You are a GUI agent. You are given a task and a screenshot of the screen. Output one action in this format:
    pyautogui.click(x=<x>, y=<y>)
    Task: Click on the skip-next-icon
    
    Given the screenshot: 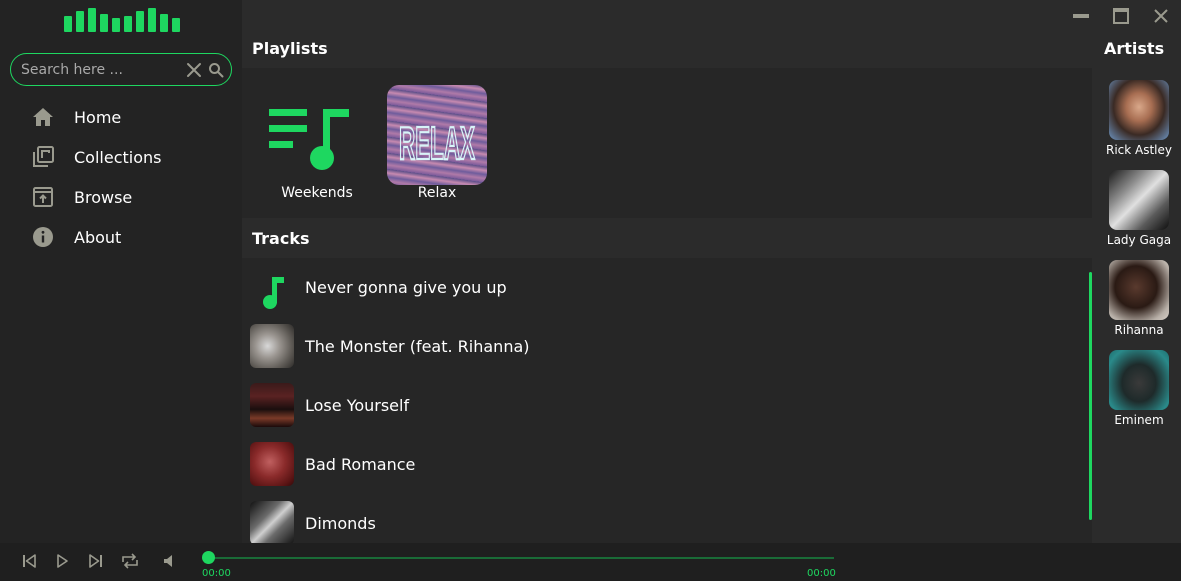 What is the action you would take?
    pyautogui.click(x=96, y=561)
    